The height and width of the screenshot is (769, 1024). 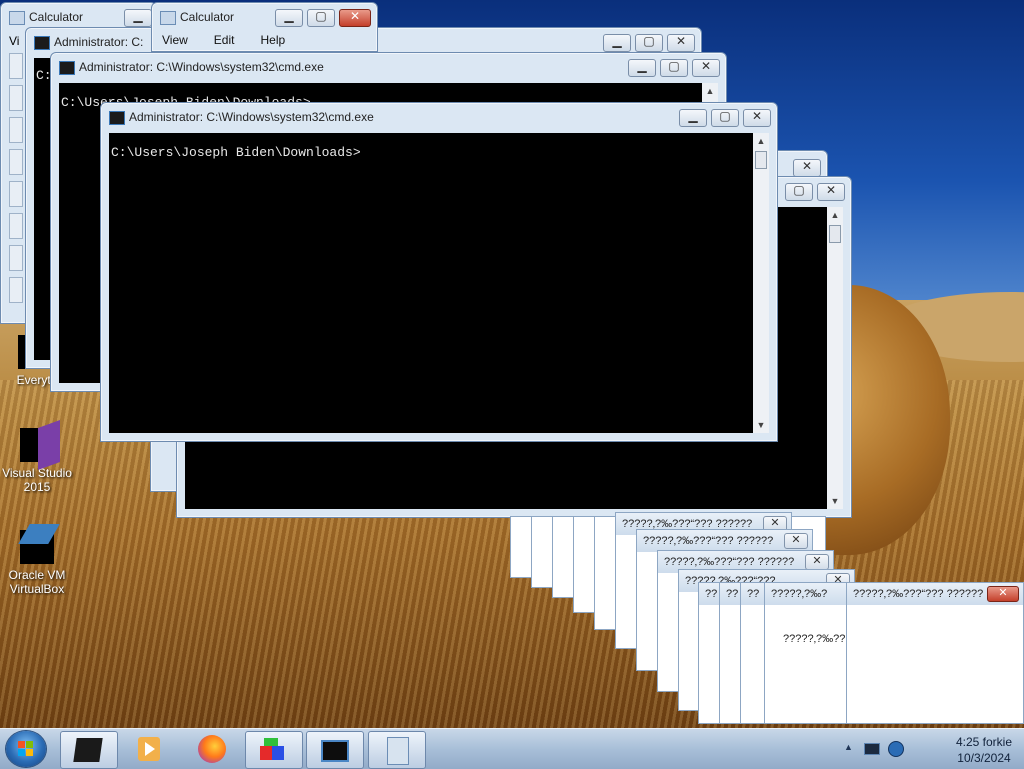 What do you see at coordinates (799, 594) in the screenshot?
I see `dialog-title: ?????‚?‰?` at bounding box center [799, 594].